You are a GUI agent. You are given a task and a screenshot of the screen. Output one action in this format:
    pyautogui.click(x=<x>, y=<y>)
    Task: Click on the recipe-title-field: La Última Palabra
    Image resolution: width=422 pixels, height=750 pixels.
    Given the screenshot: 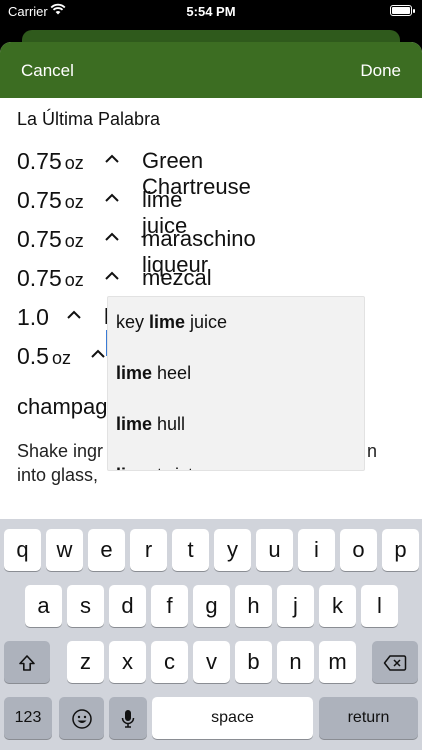 What is the action you would take?
    pyautogui.click(x=88, y=119)
    